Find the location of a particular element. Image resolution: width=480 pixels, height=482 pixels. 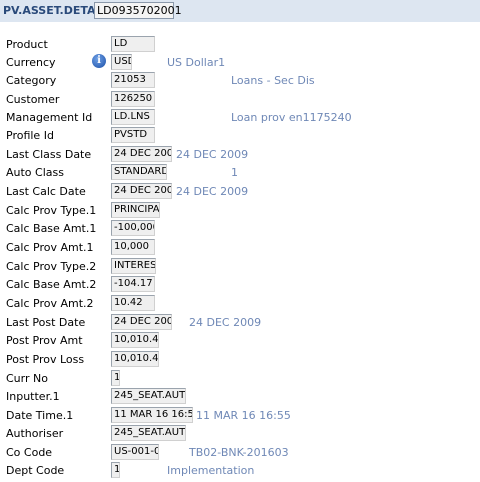

row-product: Product LD is located at coordinates (240, 44).